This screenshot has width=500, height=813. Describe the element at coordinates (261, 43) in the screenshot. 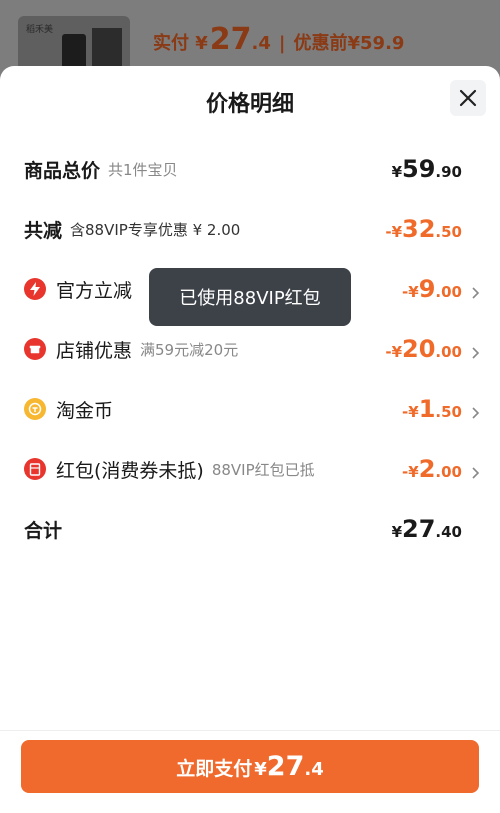

I see `price-dec: .4` at that location.